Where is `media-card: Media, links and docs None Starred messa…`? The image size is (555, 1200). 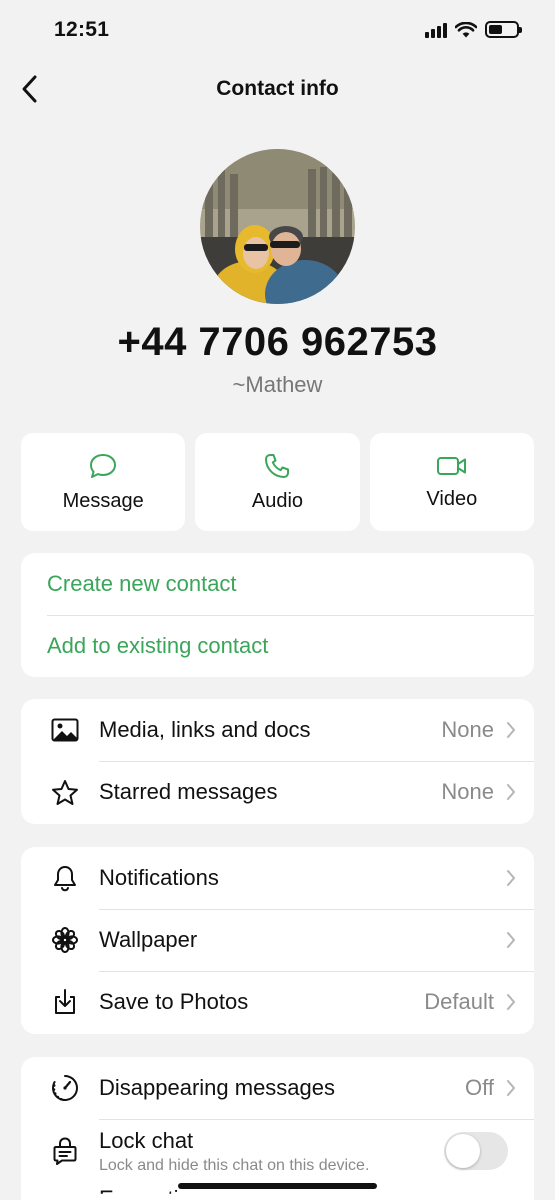
media-card: Media, links and docs None Starred messa… is located at coordinates (277, 761).